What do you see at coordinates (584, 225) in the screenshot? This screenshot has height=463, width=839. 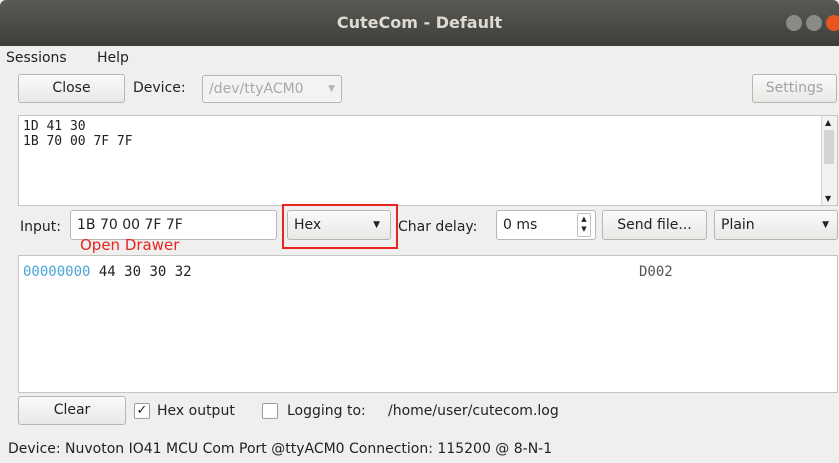 I see `spin-arrows-icon: ▲ ▼` at bounding box center [584, 225].